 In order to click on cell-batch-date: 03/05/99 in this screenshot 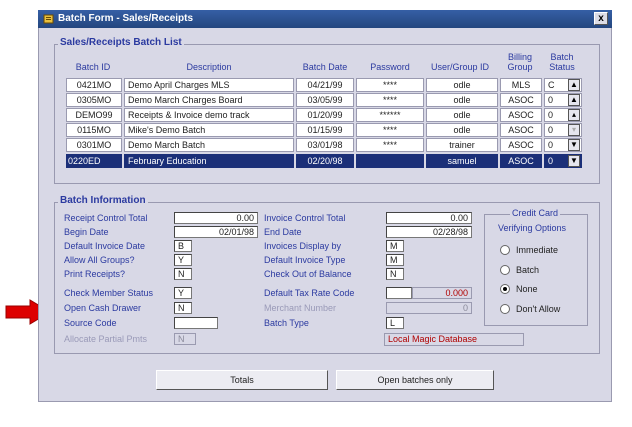, I will do `click(325, 100)`.